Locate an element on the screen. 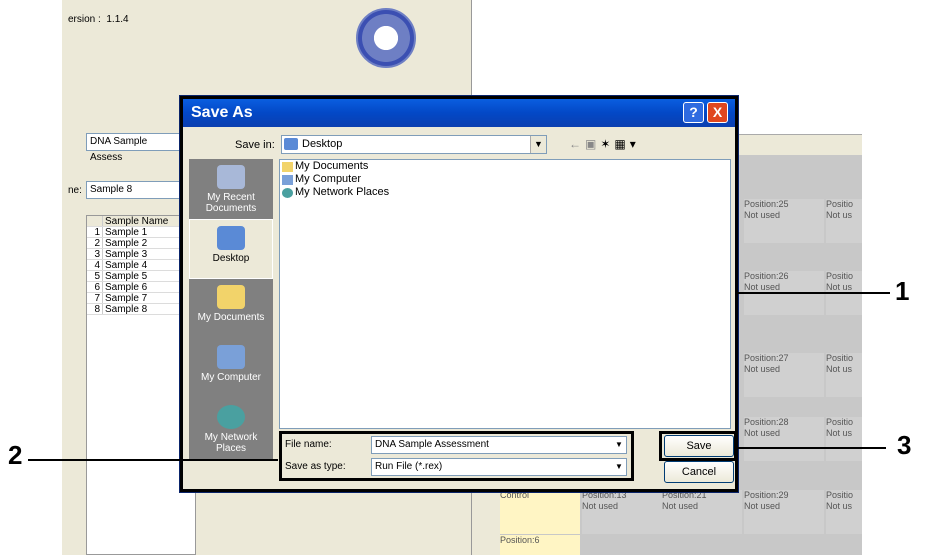 This screenshot has height=555, width=927. dialog-titlebar: Save As ? X is located at coordinates (459, 113).